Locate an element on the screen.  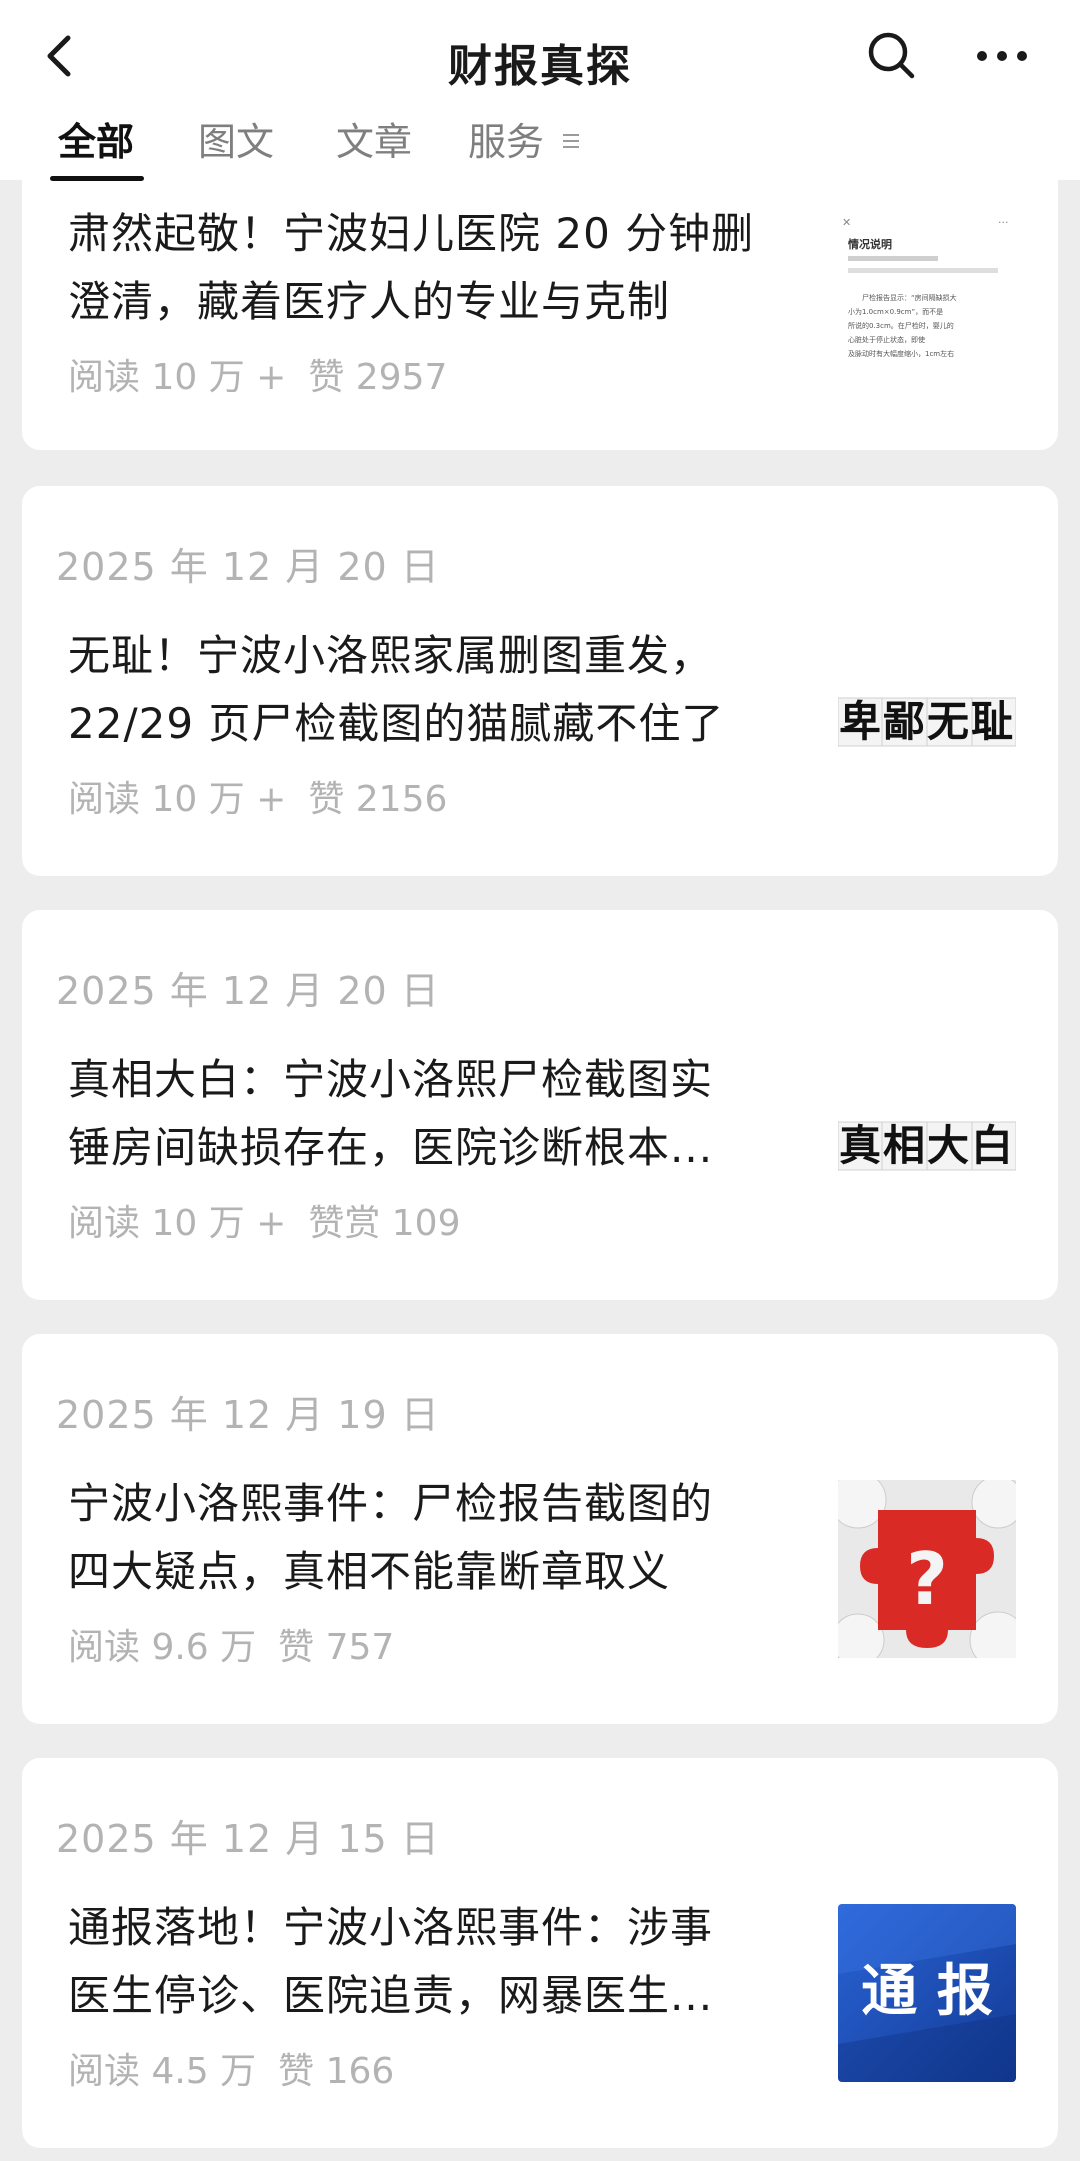
svg-text: 及脉动时有大幅度缩小，1cm左右 is located at coordinates (901, 353).